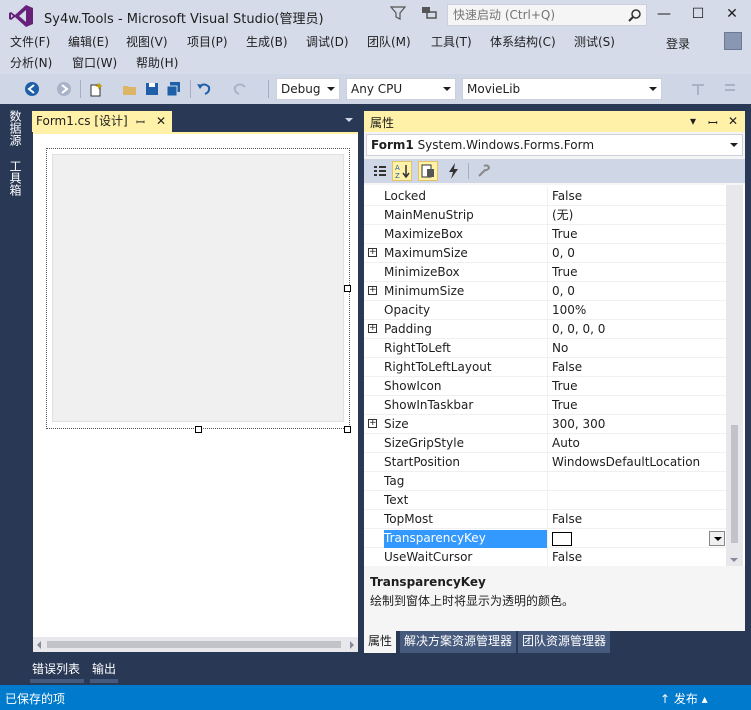 Image resolution: width=751 pixels, height=710 pixels. What do you see at coordinates (198, 429) in the screenshot?
I see `resize-handle-bottom` at bounding box center [198, 429].